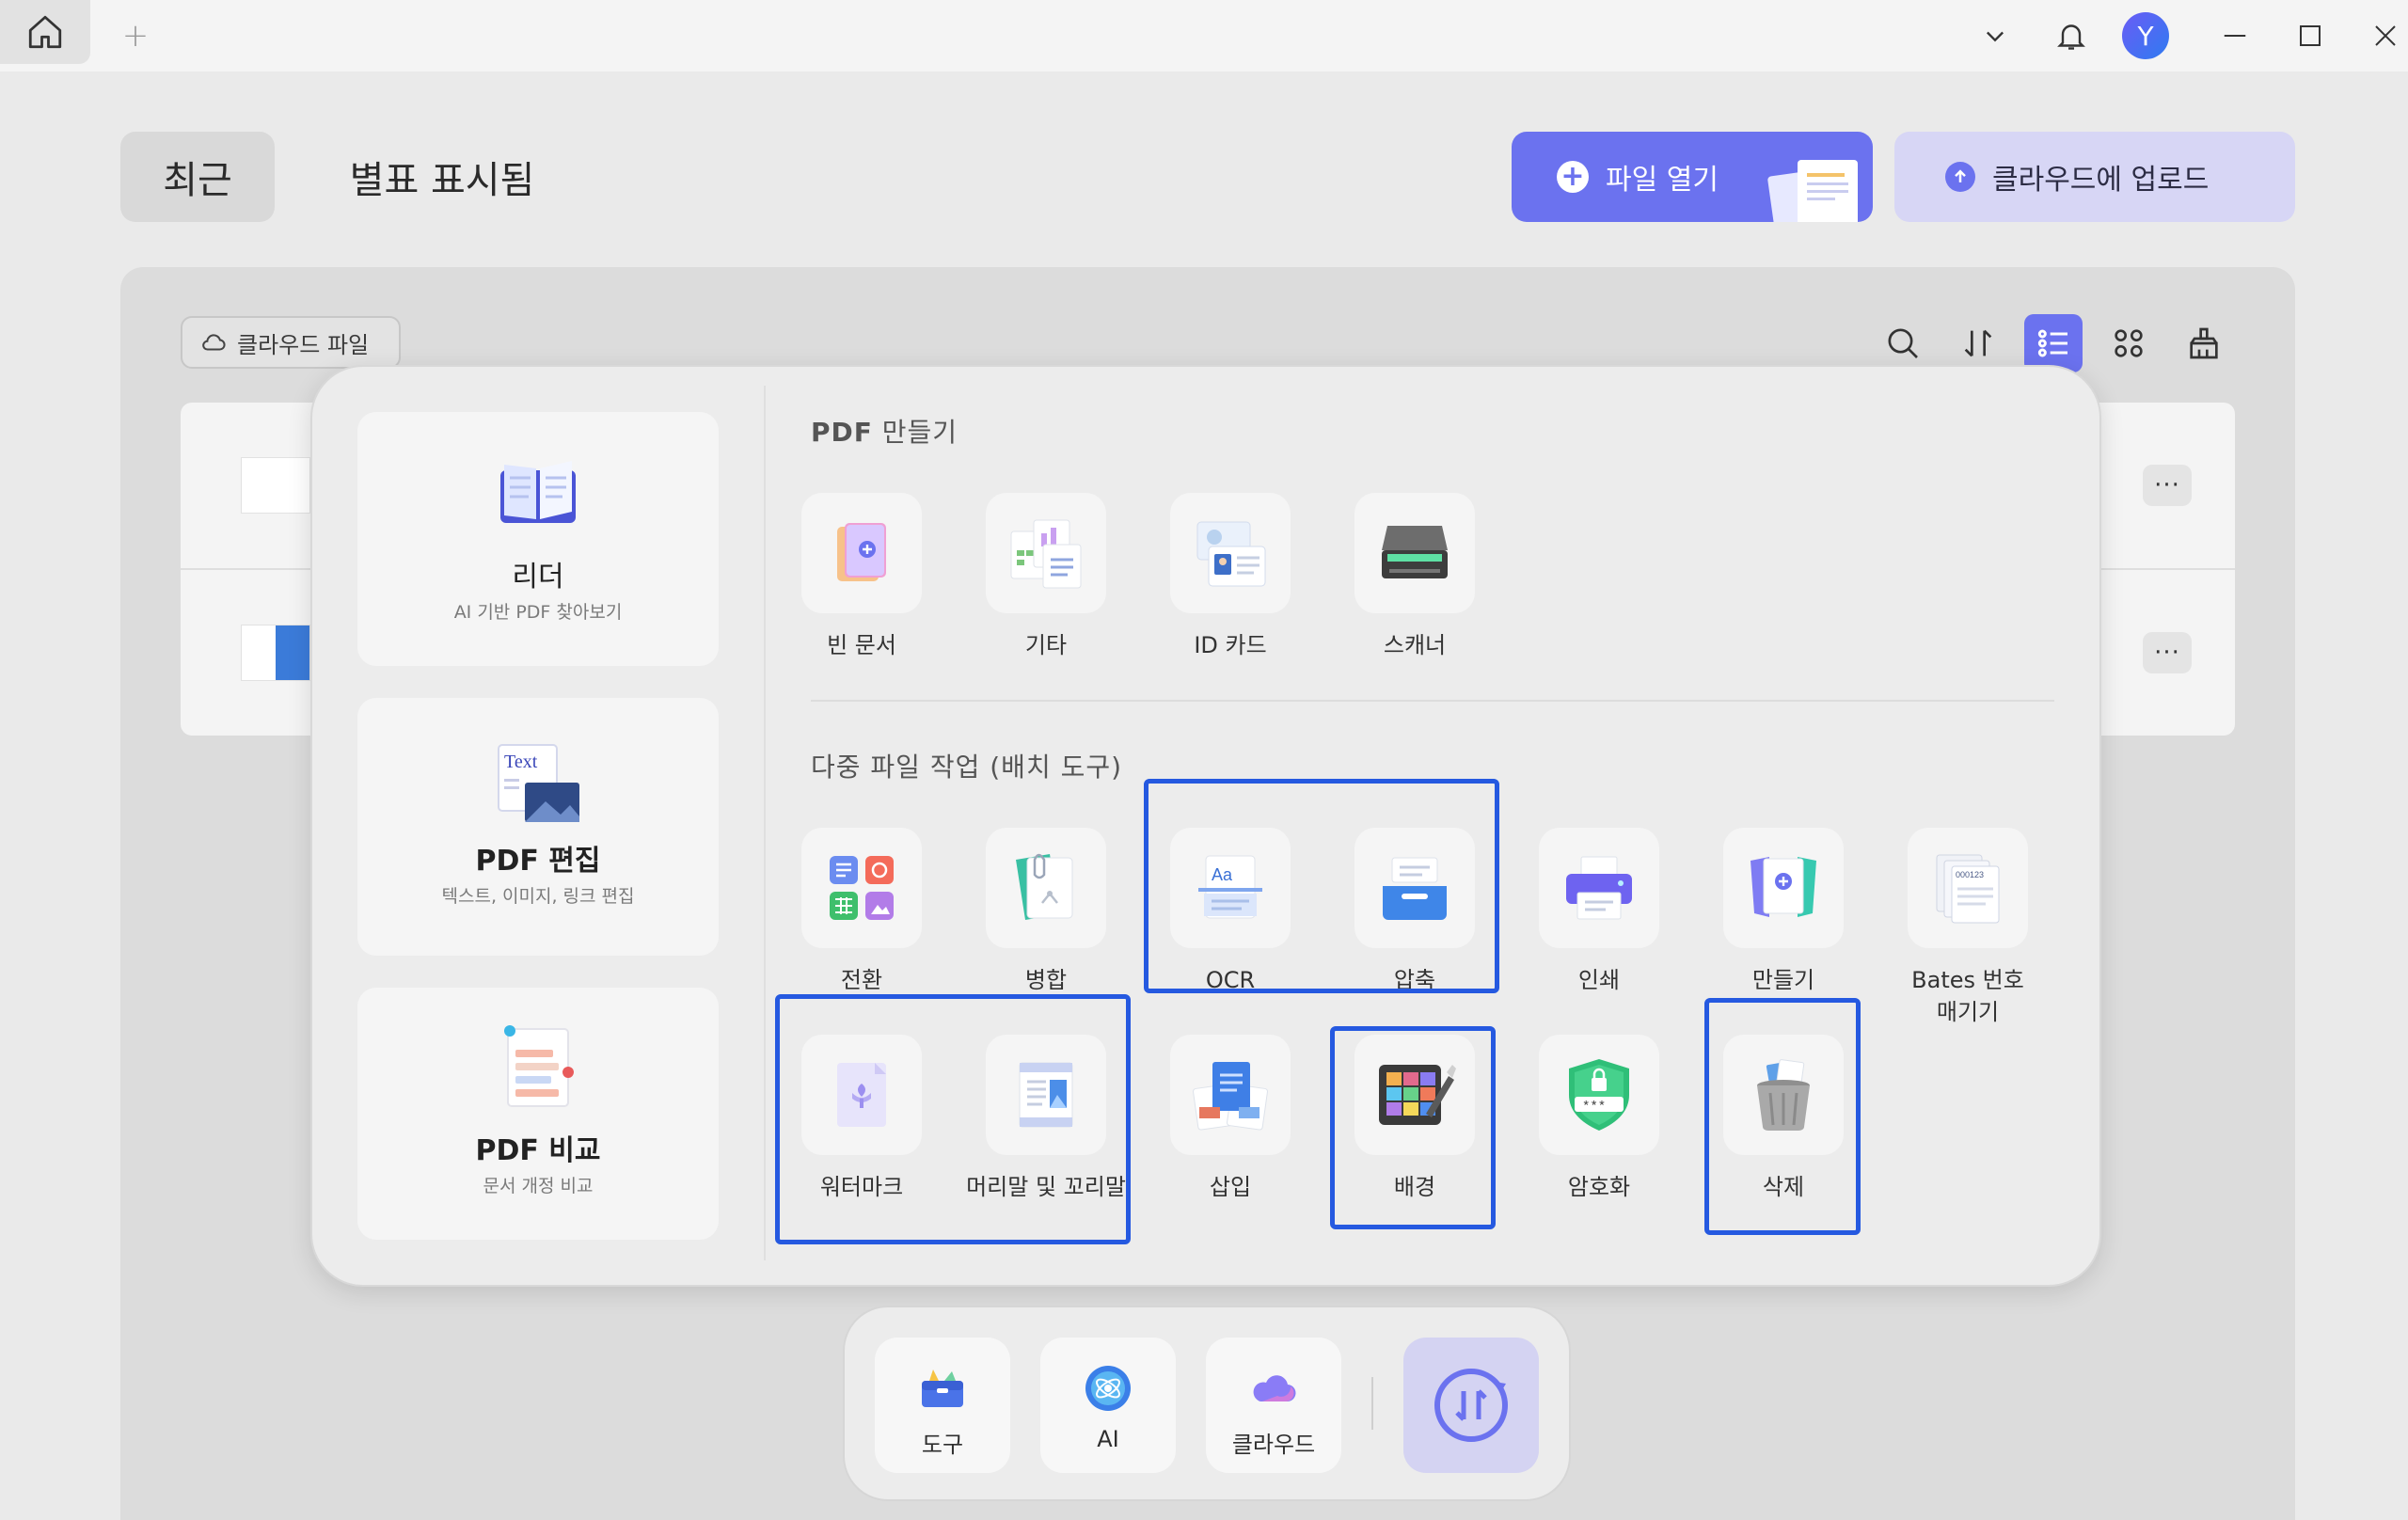 This screenshot has height=1520, width=2408. Describe the element at coordinates (2146, 35) in the screenshot. I see `avatar: Y` at that location.